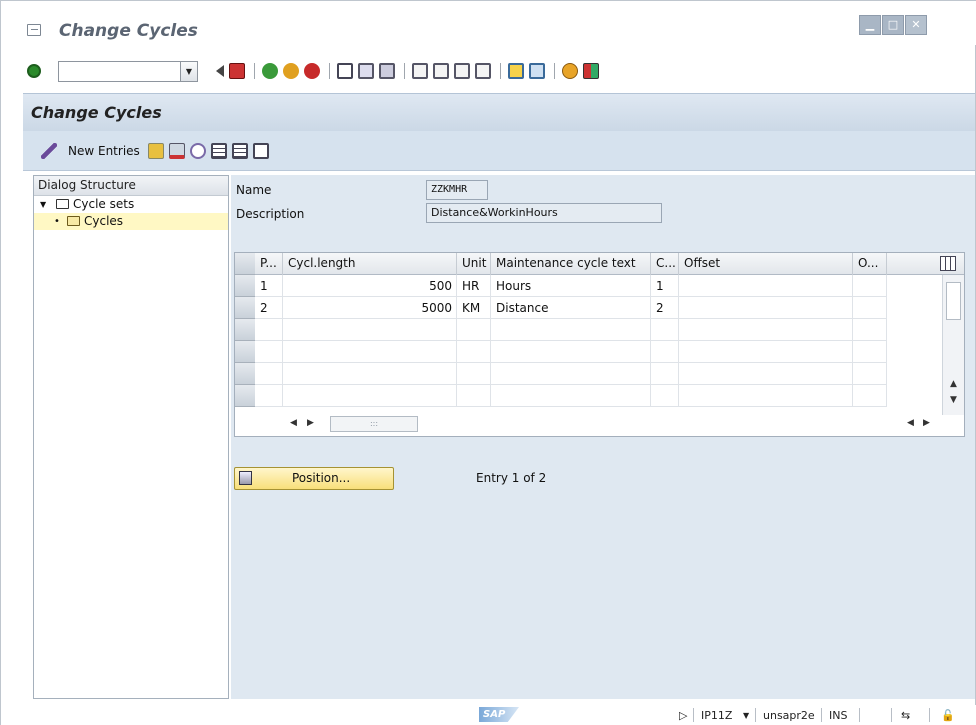 This screenshot has width=976, height=725. Describe the element at coordinates (683, 715) in the screenshot. I see `status-expand-icon: ▷` at that location.